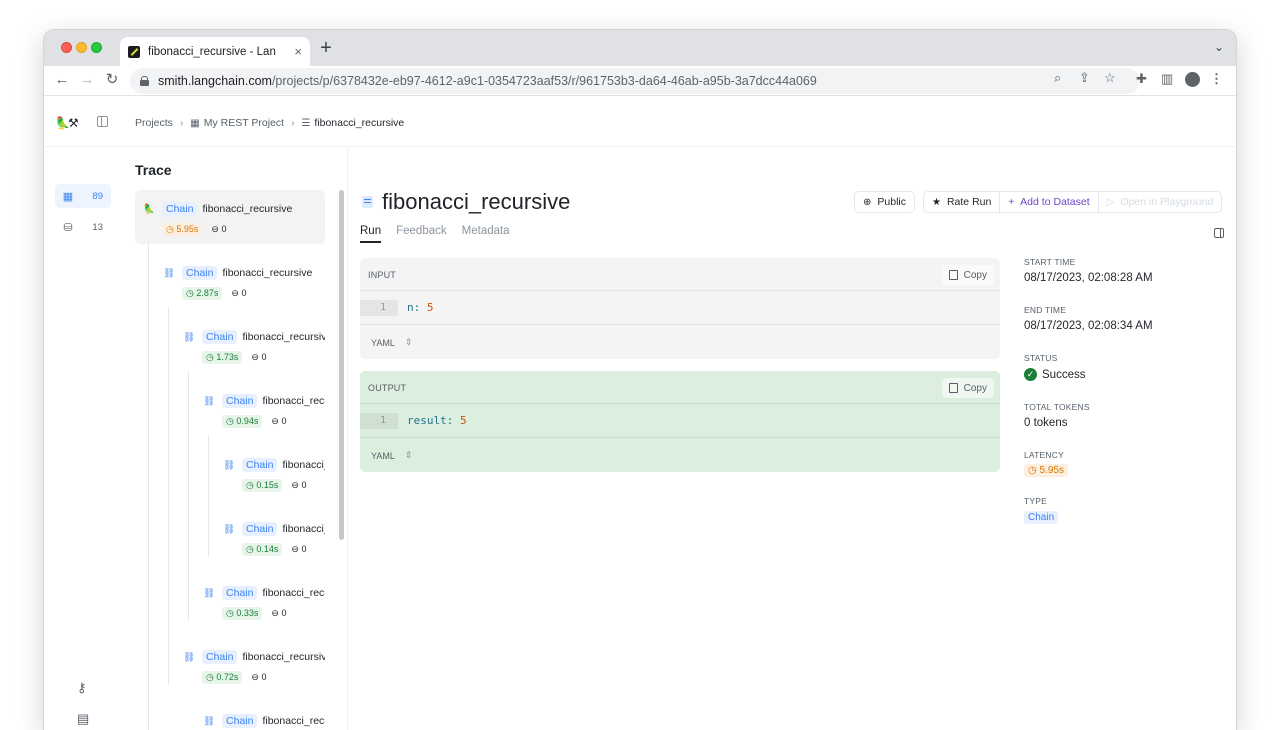 Image resolution: width=1280 pixels, height=730 pixels. Describe the element at coordinates (247, 613) in the screenshot. I see `latency-value: 0.33s` at that location.